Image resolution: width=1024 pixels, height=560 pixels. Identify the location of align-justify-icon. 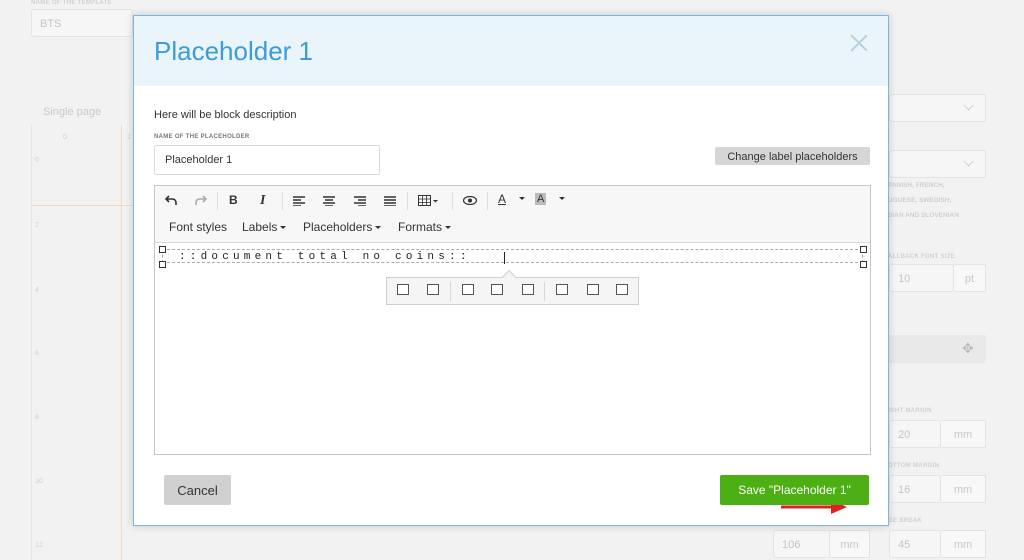
(390, 201).